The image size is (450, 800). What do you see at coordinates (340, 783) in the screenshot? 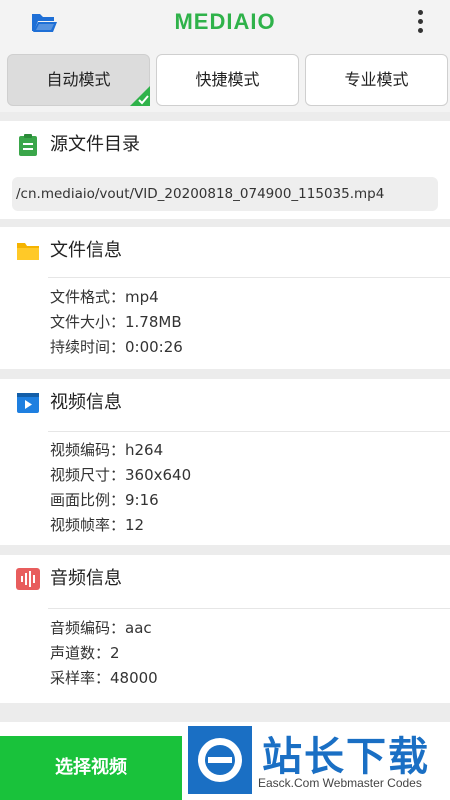
I see `watermark-subtitle: Easck.Com Webmaster Codes` at bounding box center [340, 783].